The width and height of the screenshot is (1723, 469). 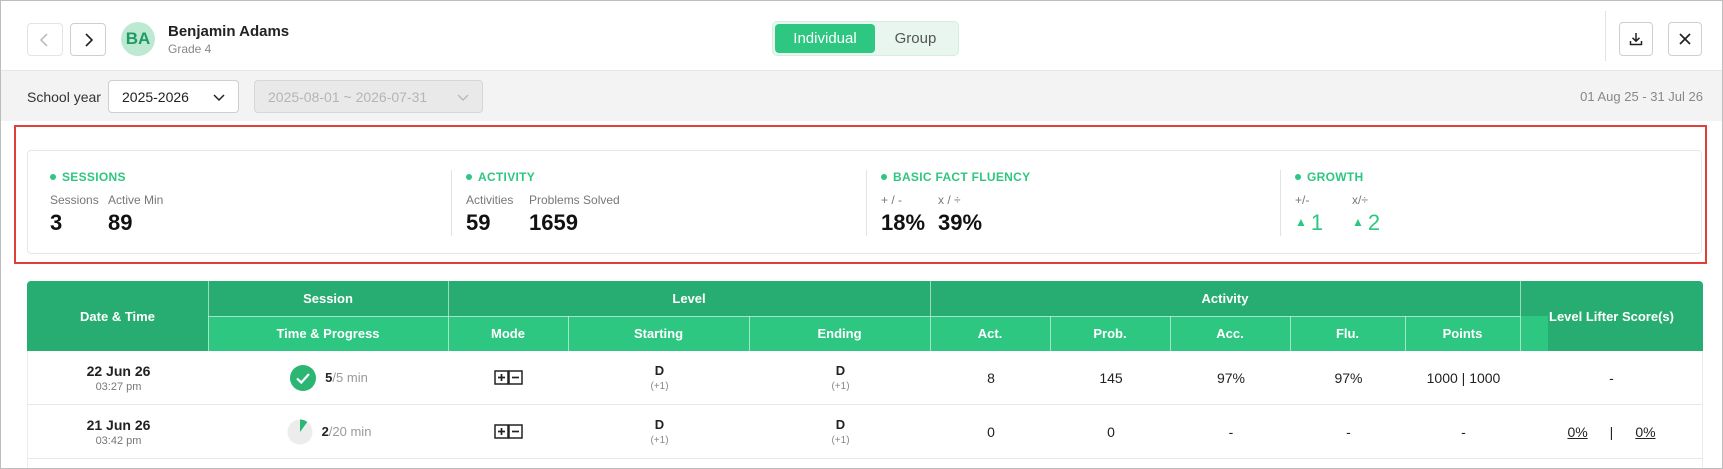 I want to click on subheader-prob: Prob., so click(x=1110, y=333).